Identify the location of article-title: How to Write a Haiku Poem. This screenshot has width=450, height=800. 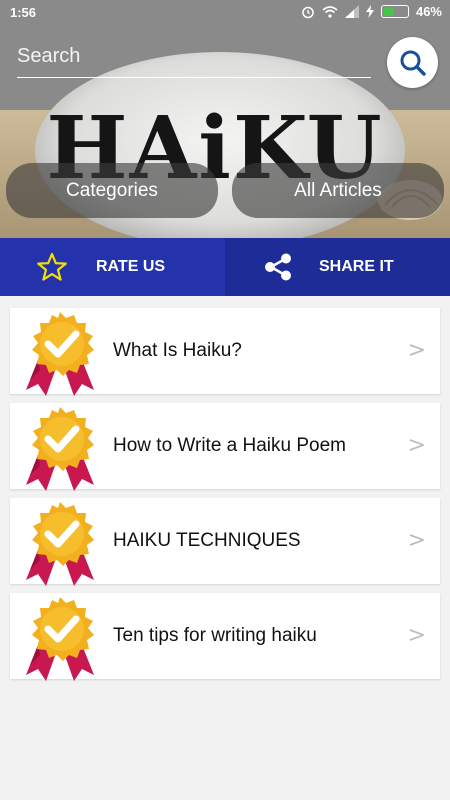
(230, 445).